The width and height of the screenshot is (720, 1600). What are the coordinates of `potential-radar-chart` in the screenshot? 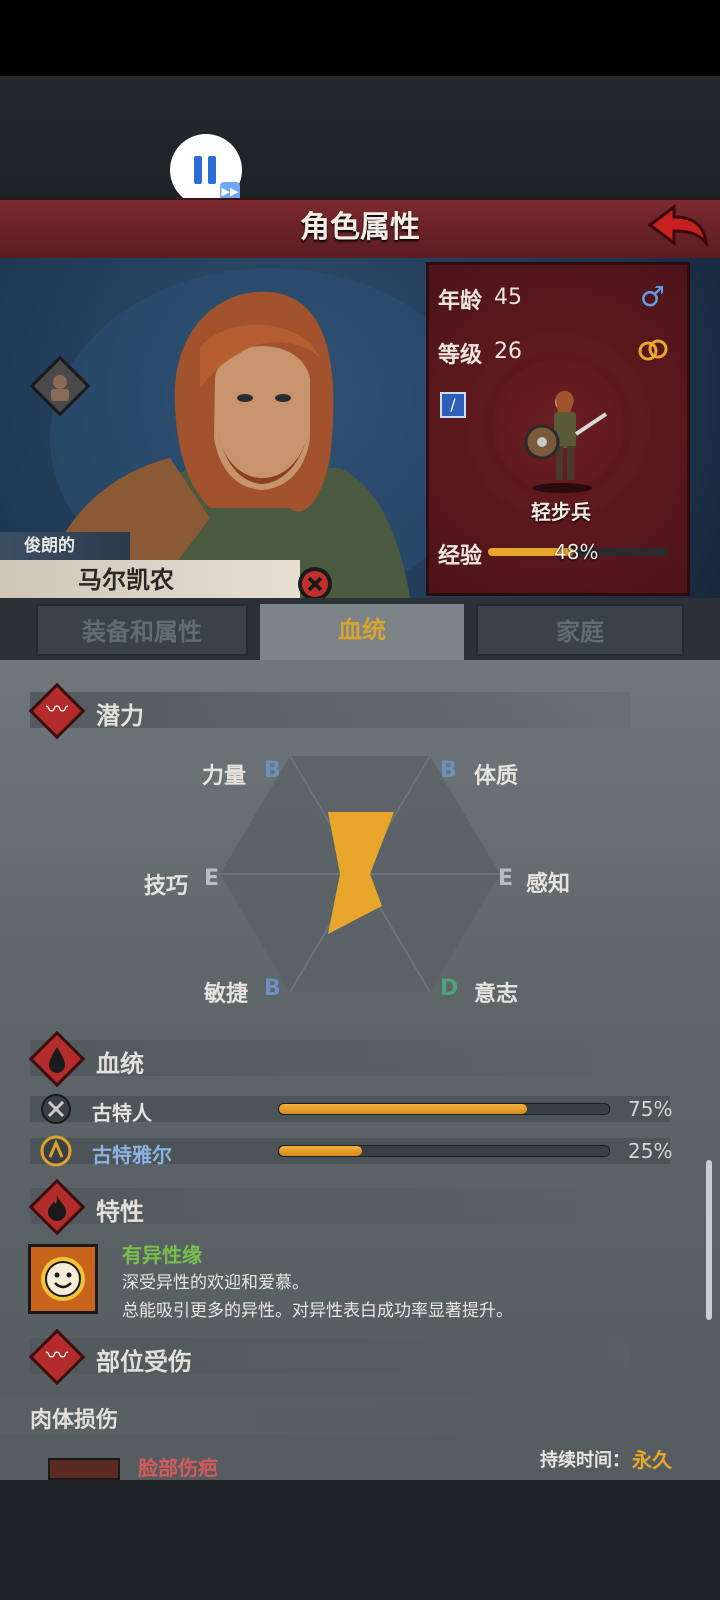 It's located at (360, 874).